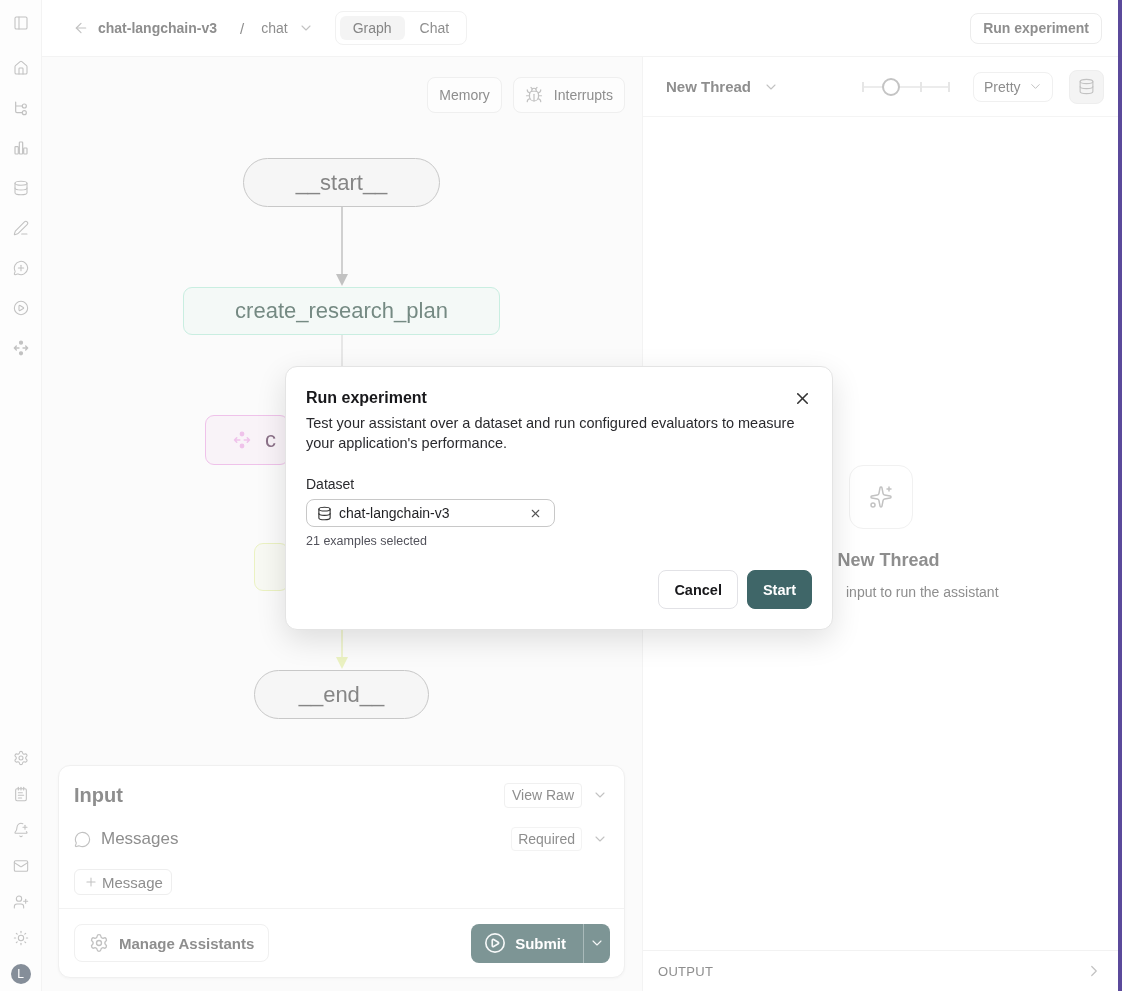 The width and height of the screenshot is (1122, 991). Describe the element at coordinates (888, 560) in the screenshot. I see `empty-state-title: New Thread` at that location.